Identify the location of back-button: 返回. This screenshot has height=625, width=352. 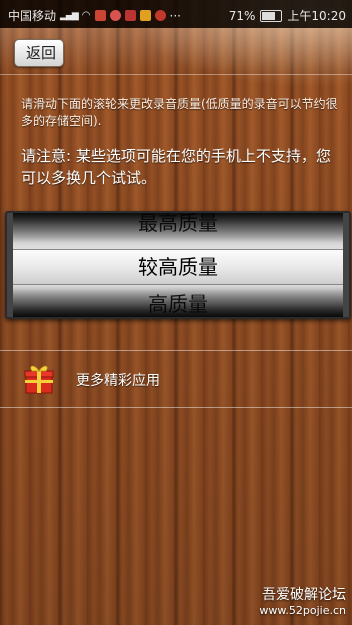
(39, 53).